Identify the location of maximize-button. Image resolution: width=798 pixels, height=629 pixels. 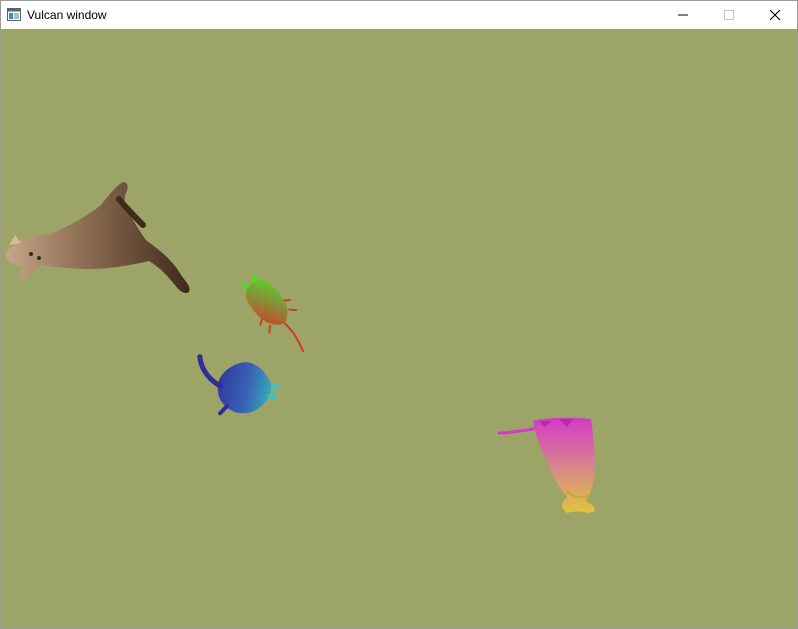
(729, 15).